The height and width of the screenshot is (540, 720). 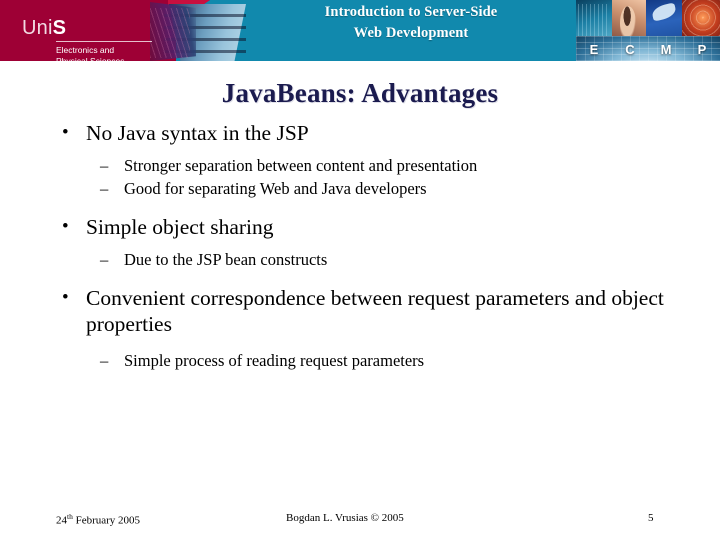 What do you see at coordinates (651, 518) in the screenshot?
I see `footer-page-number: 5` at bounding box center [651, 518].